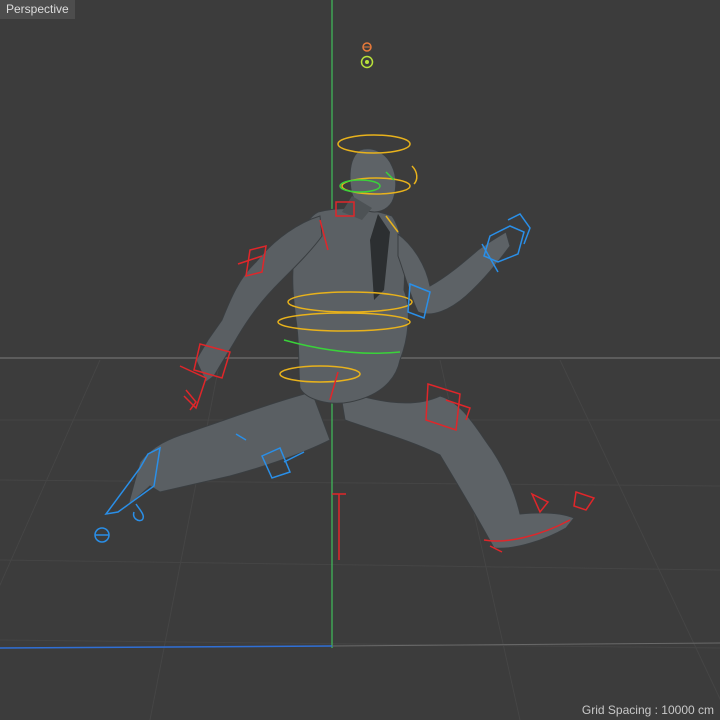 The width and height of the screenshot is (720, 720). Describe the element at coordinates (367, 62) in the screenshot. I see `camera-icon` at that location.